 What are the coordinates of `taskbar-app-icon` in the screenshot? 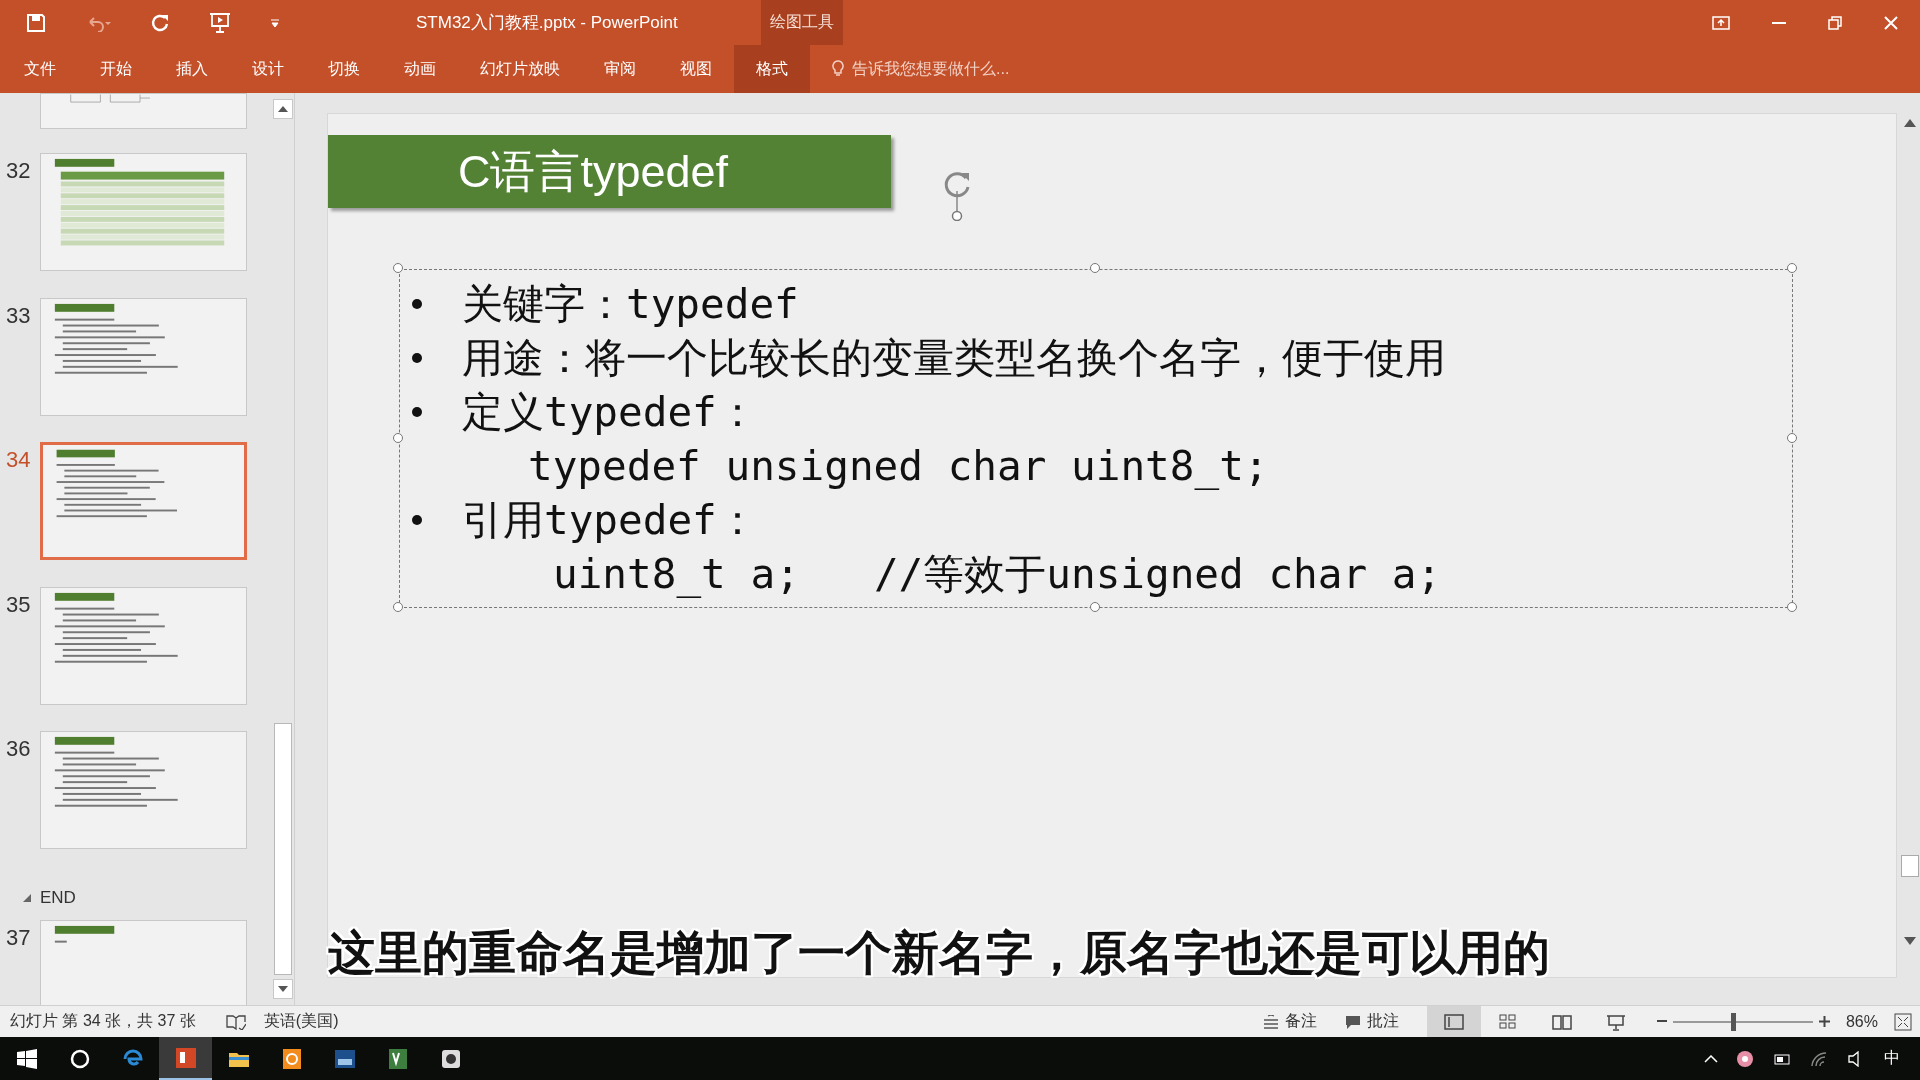 It's located at (185, 1058).